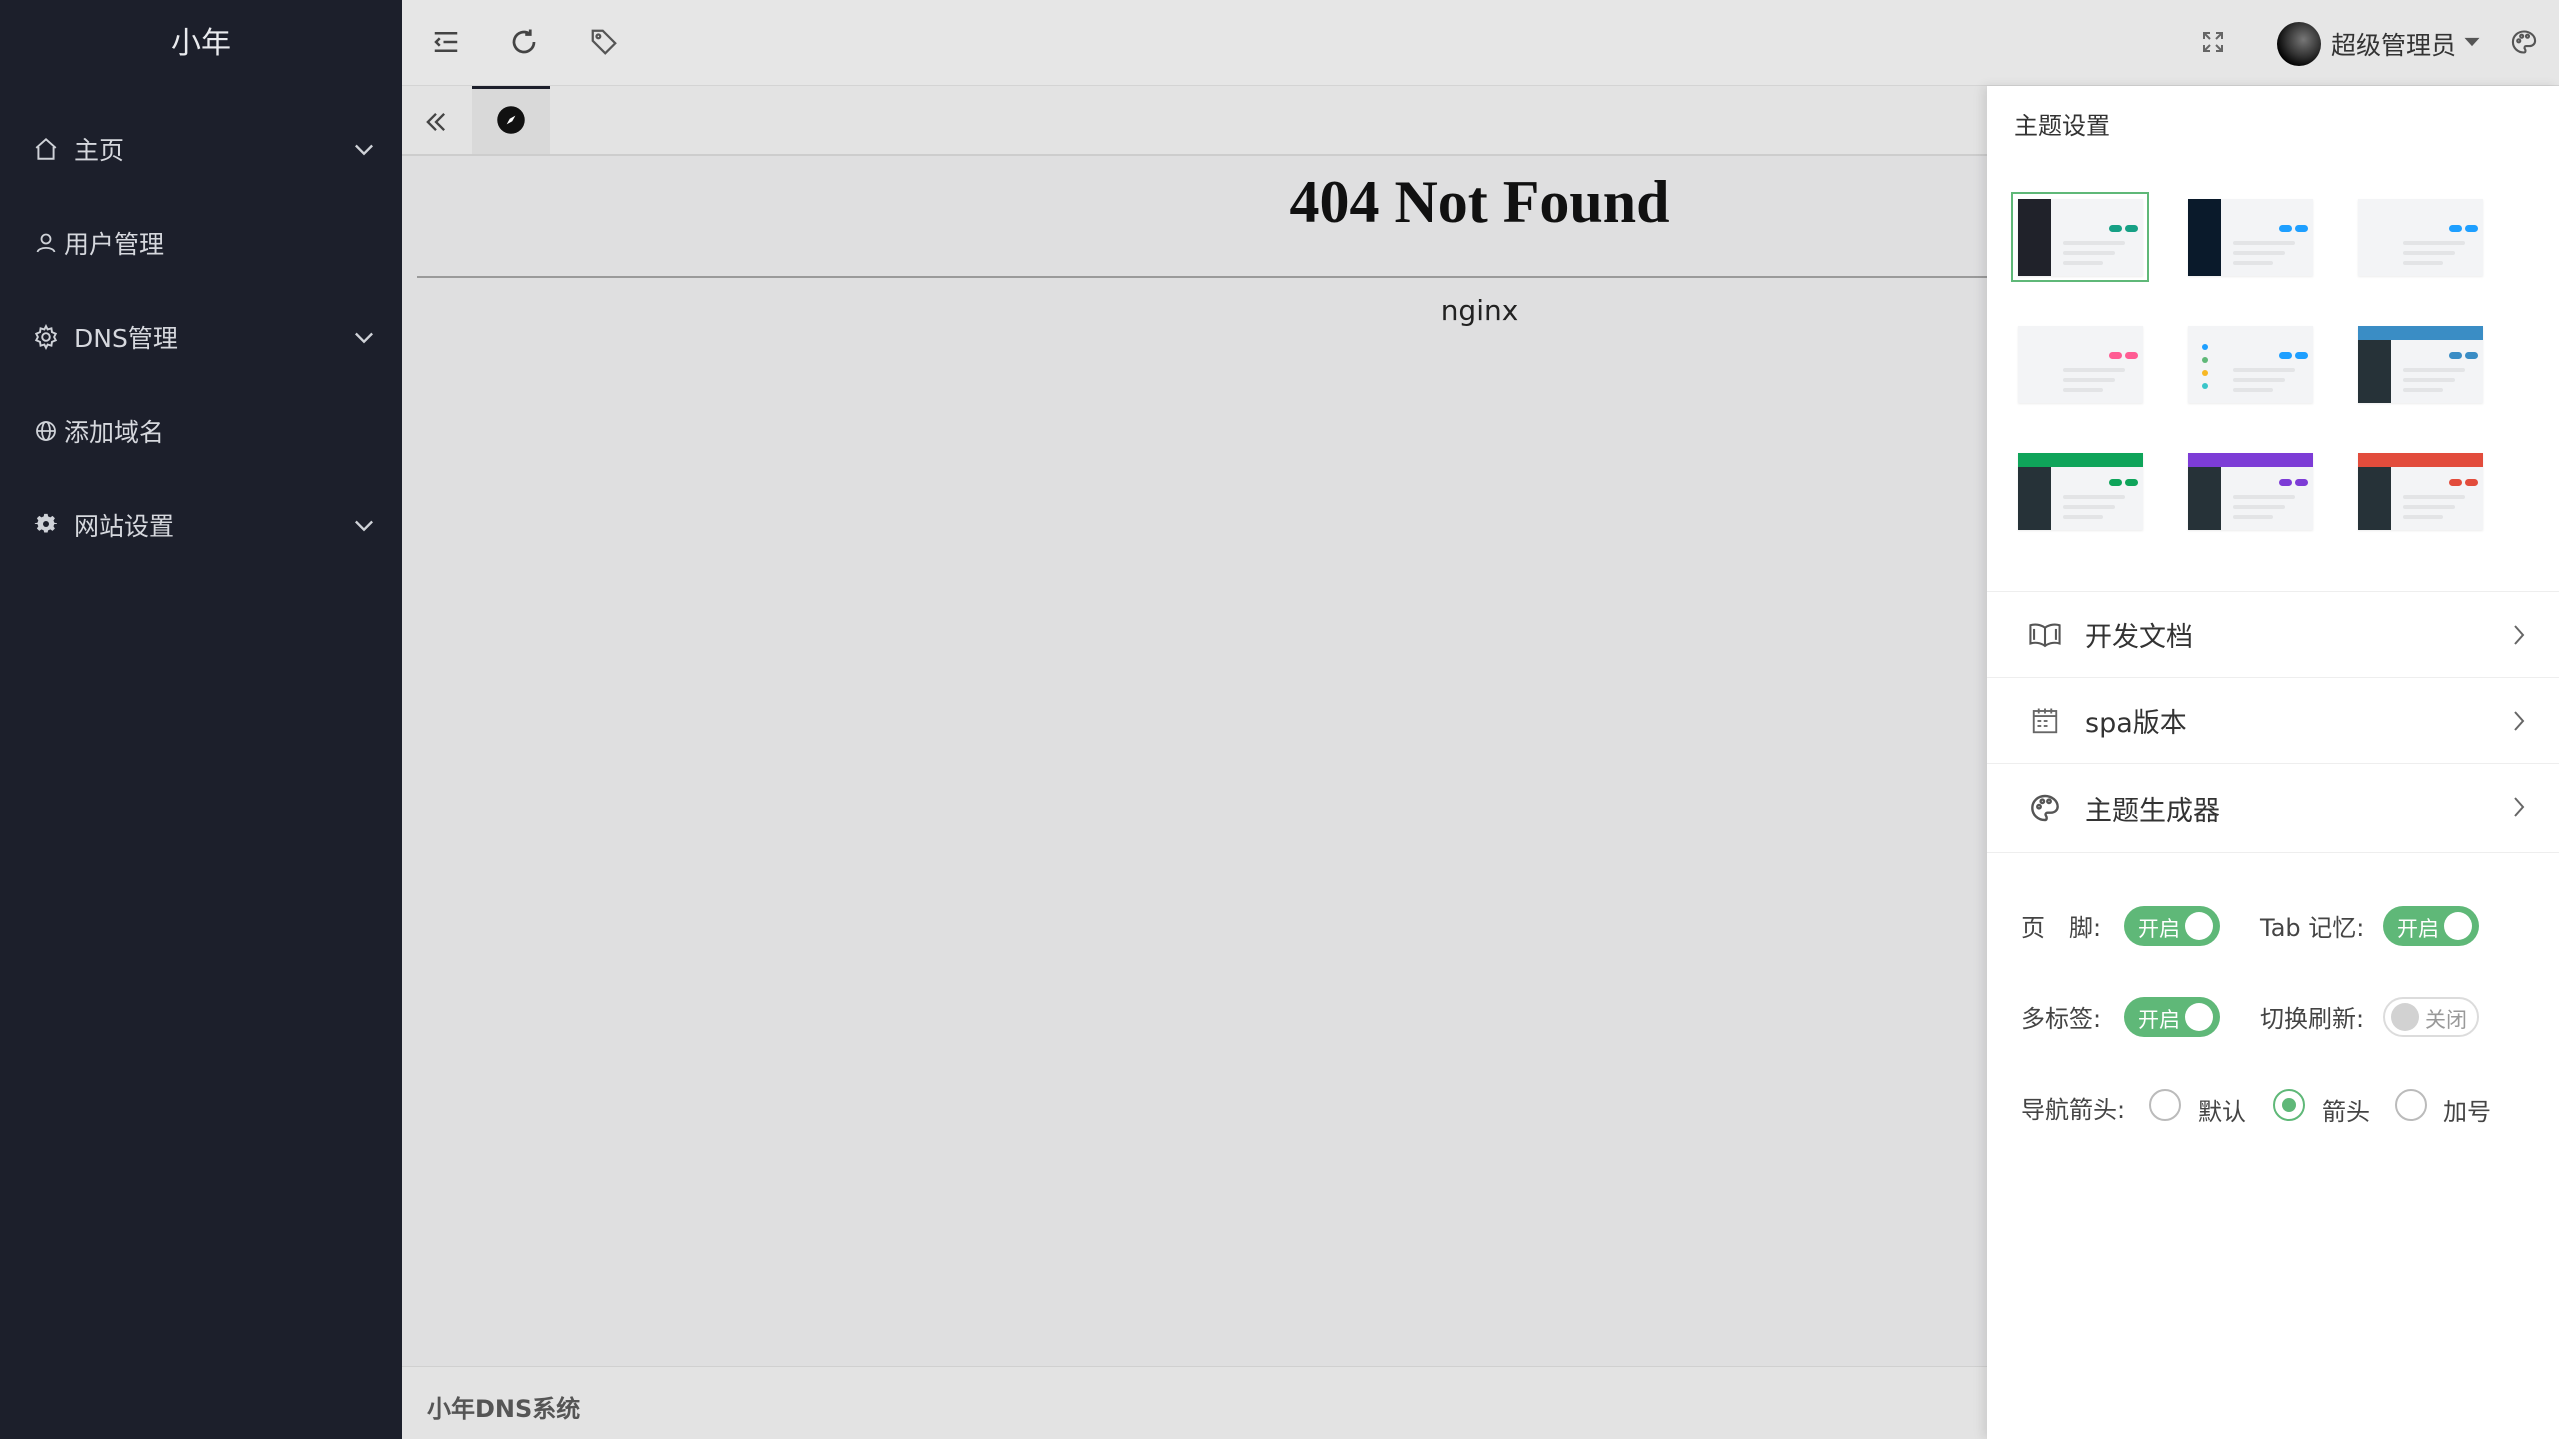  Describe the element at coordinates (2312, 1019) in the screenshot. I see `switch-refresh-label: 切换刷新:` at that location.